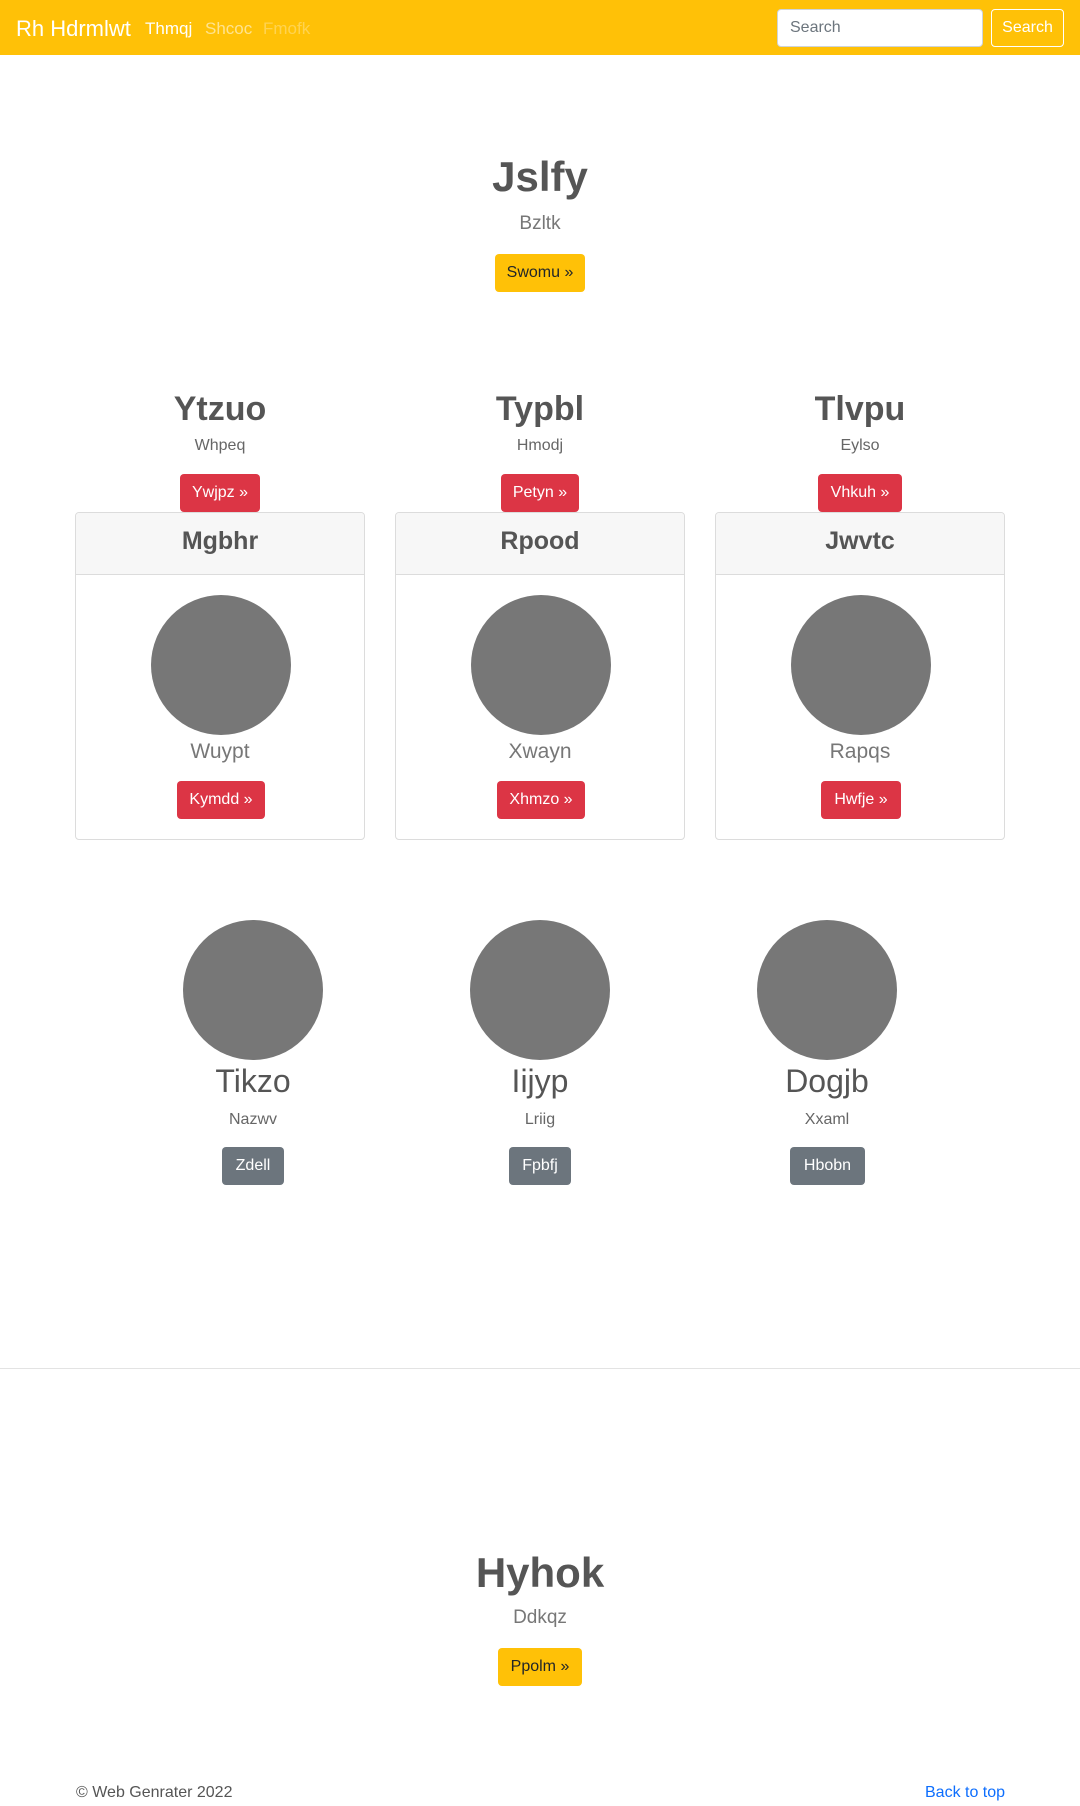 The height and width of the screenshot is (1806, 1080). I want to click on card-header: Rpood, so click(540, 544).